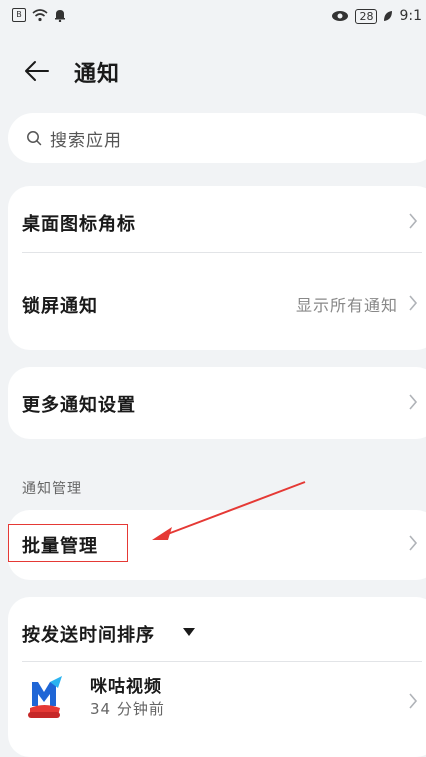  I want to click on migu-video-app-icon, so click(45, 697).